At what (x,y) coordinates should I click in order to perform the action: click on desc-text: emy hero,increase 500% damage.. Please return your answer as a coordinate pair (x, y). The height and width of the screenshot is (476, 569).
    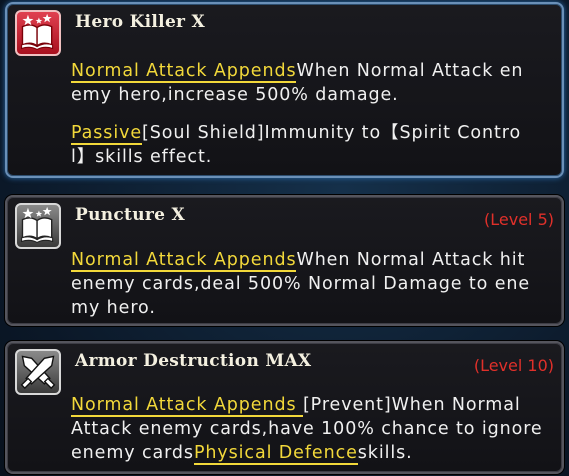
    Looking at the image, I should click on (235, 95).